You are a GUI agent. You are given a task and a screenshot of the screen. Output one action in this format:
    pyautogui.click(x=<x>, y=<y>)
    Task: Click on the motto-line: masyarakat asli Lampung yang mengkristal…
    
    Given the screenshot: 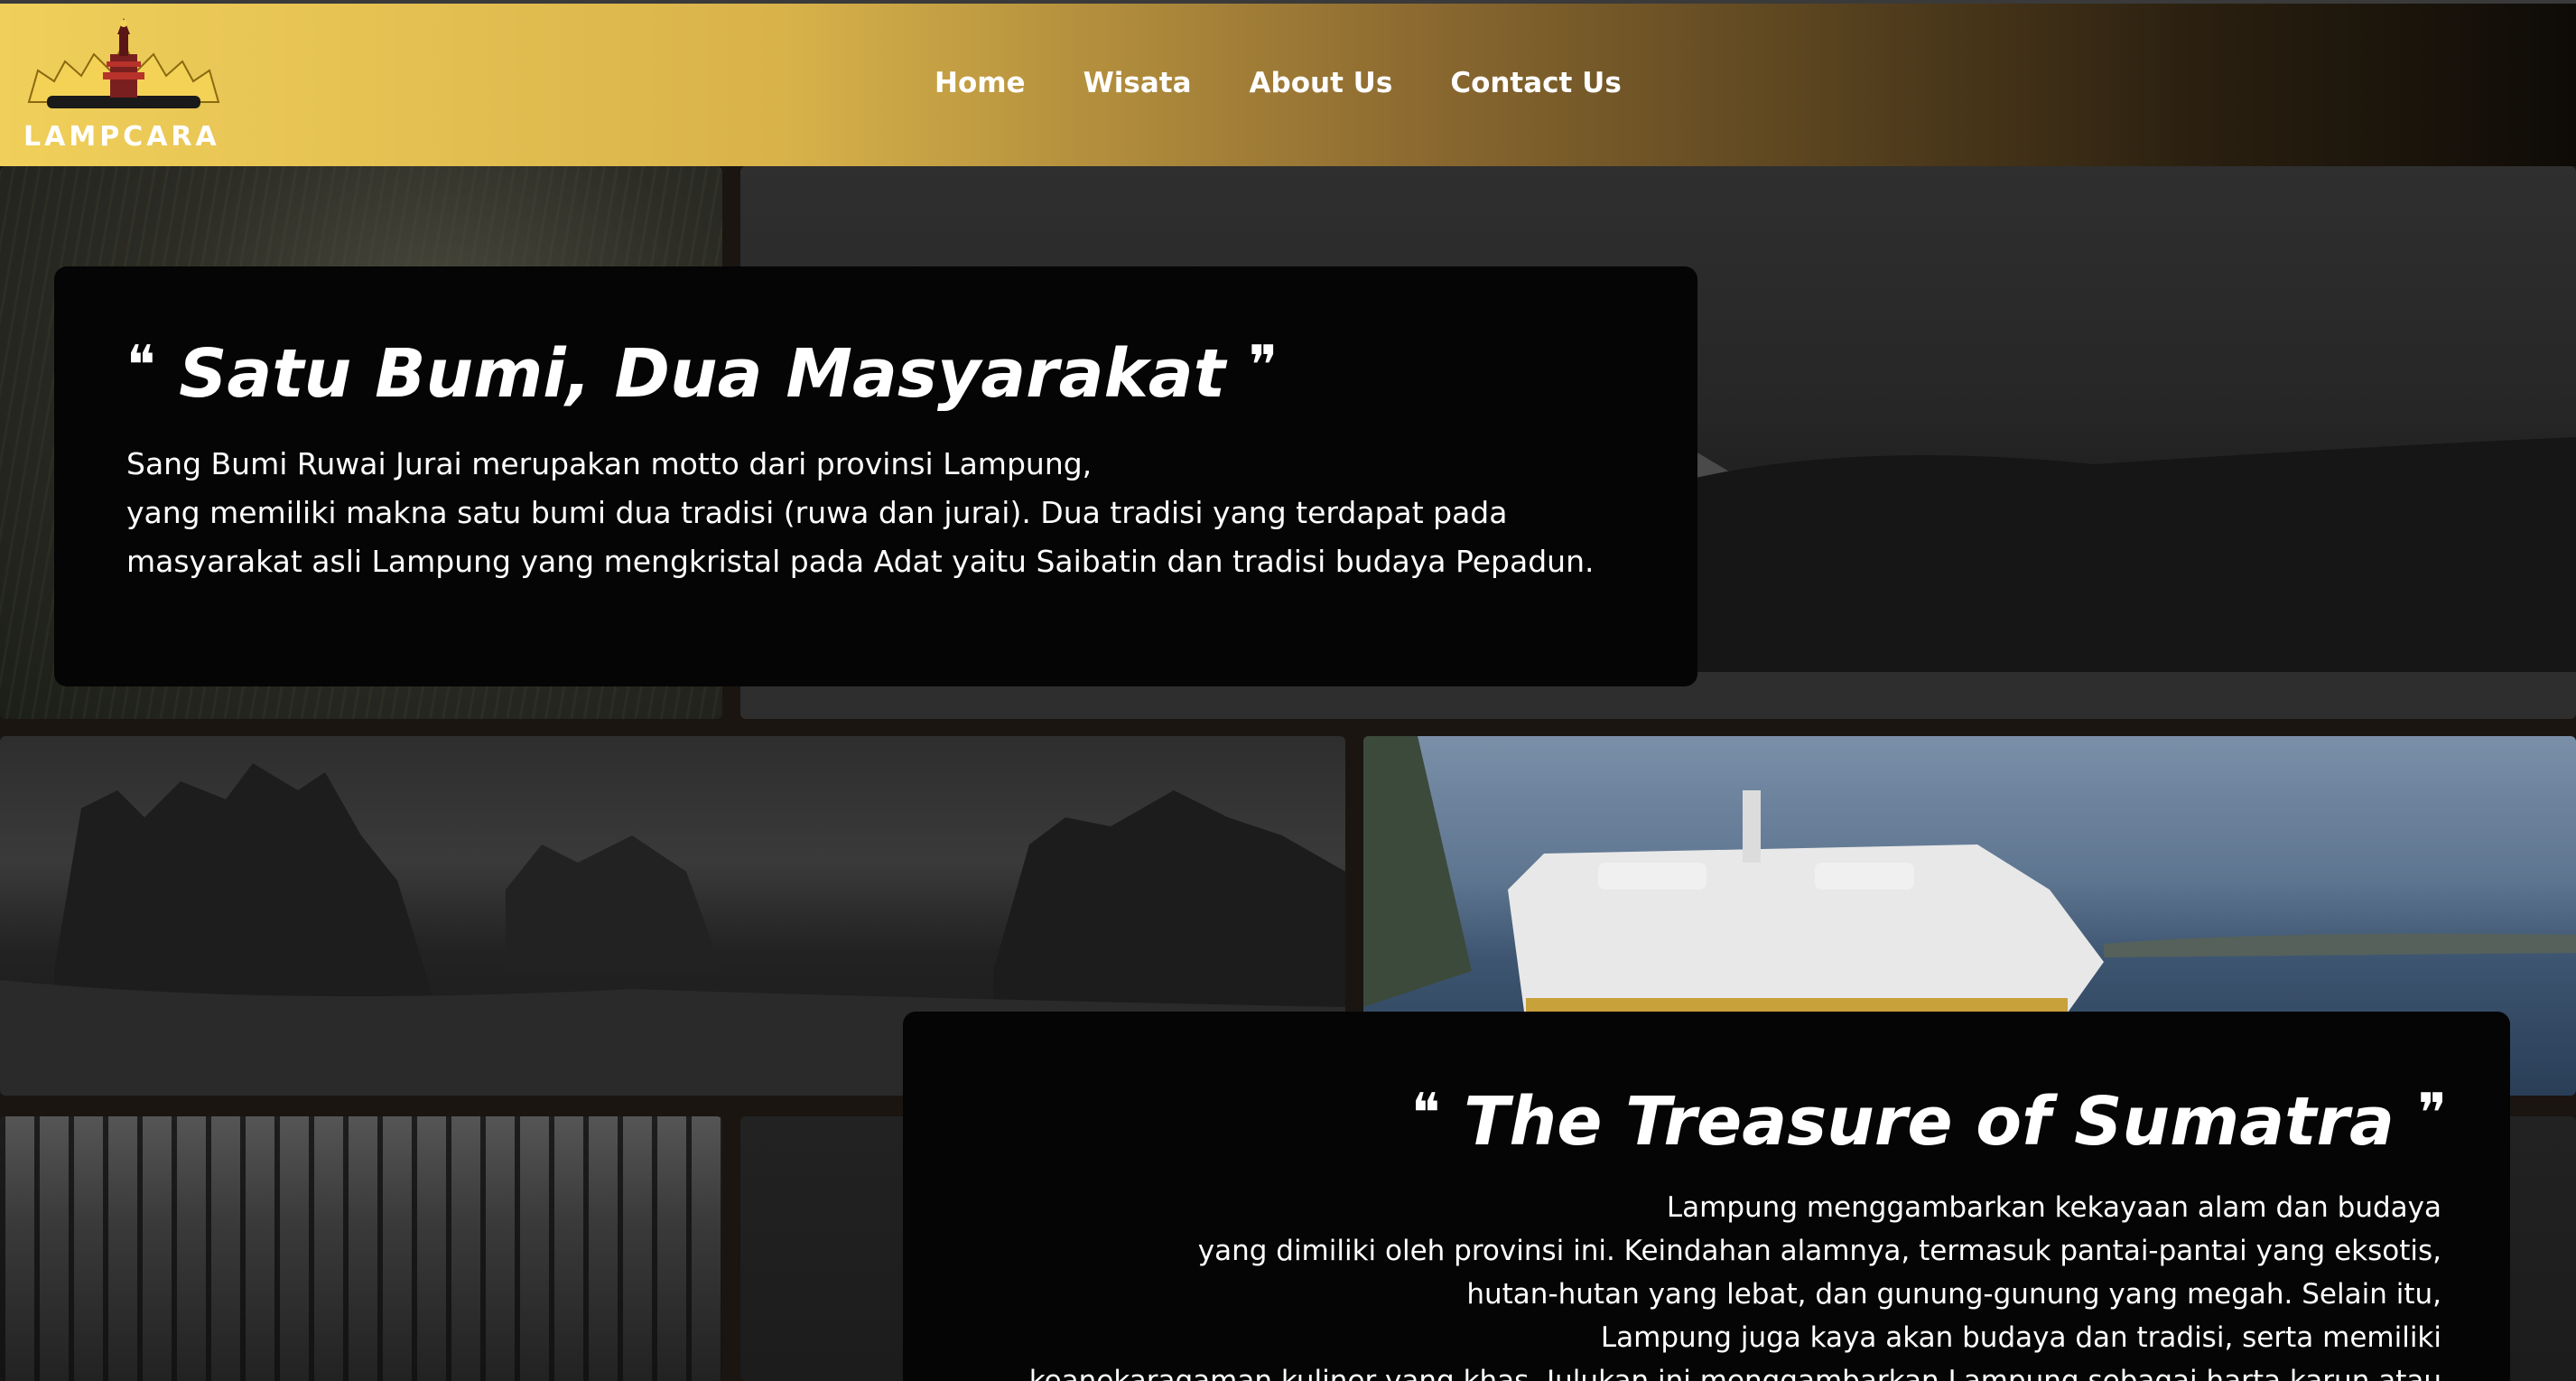 What is the action you would take?
    pyautogui.click(x=860, y=562)
    